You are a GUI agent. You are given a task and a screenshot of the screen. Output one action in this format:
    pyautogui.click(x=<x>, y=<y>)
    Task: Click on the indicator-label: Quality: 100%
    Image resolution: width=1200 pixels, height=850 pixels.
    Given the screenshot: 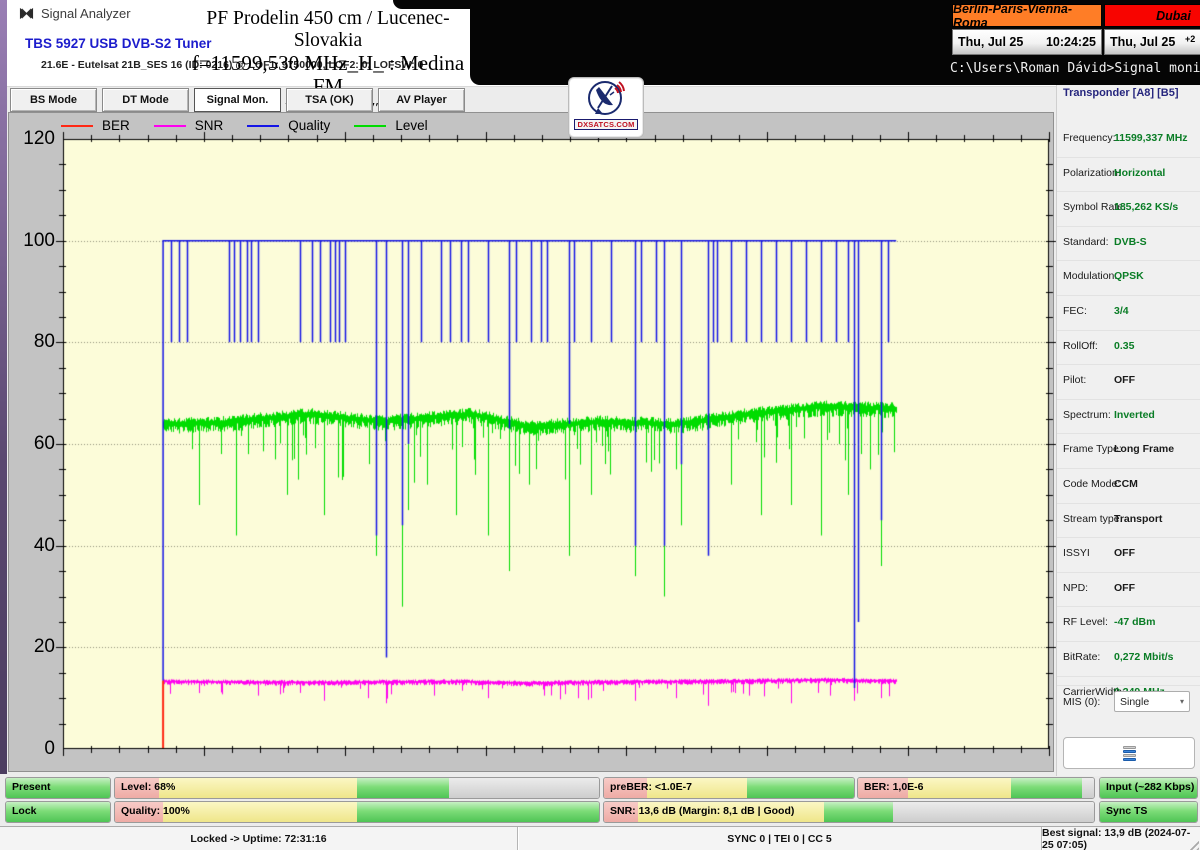 What is the action you would take?
    pyautogui.click(x=155, y=811)
    